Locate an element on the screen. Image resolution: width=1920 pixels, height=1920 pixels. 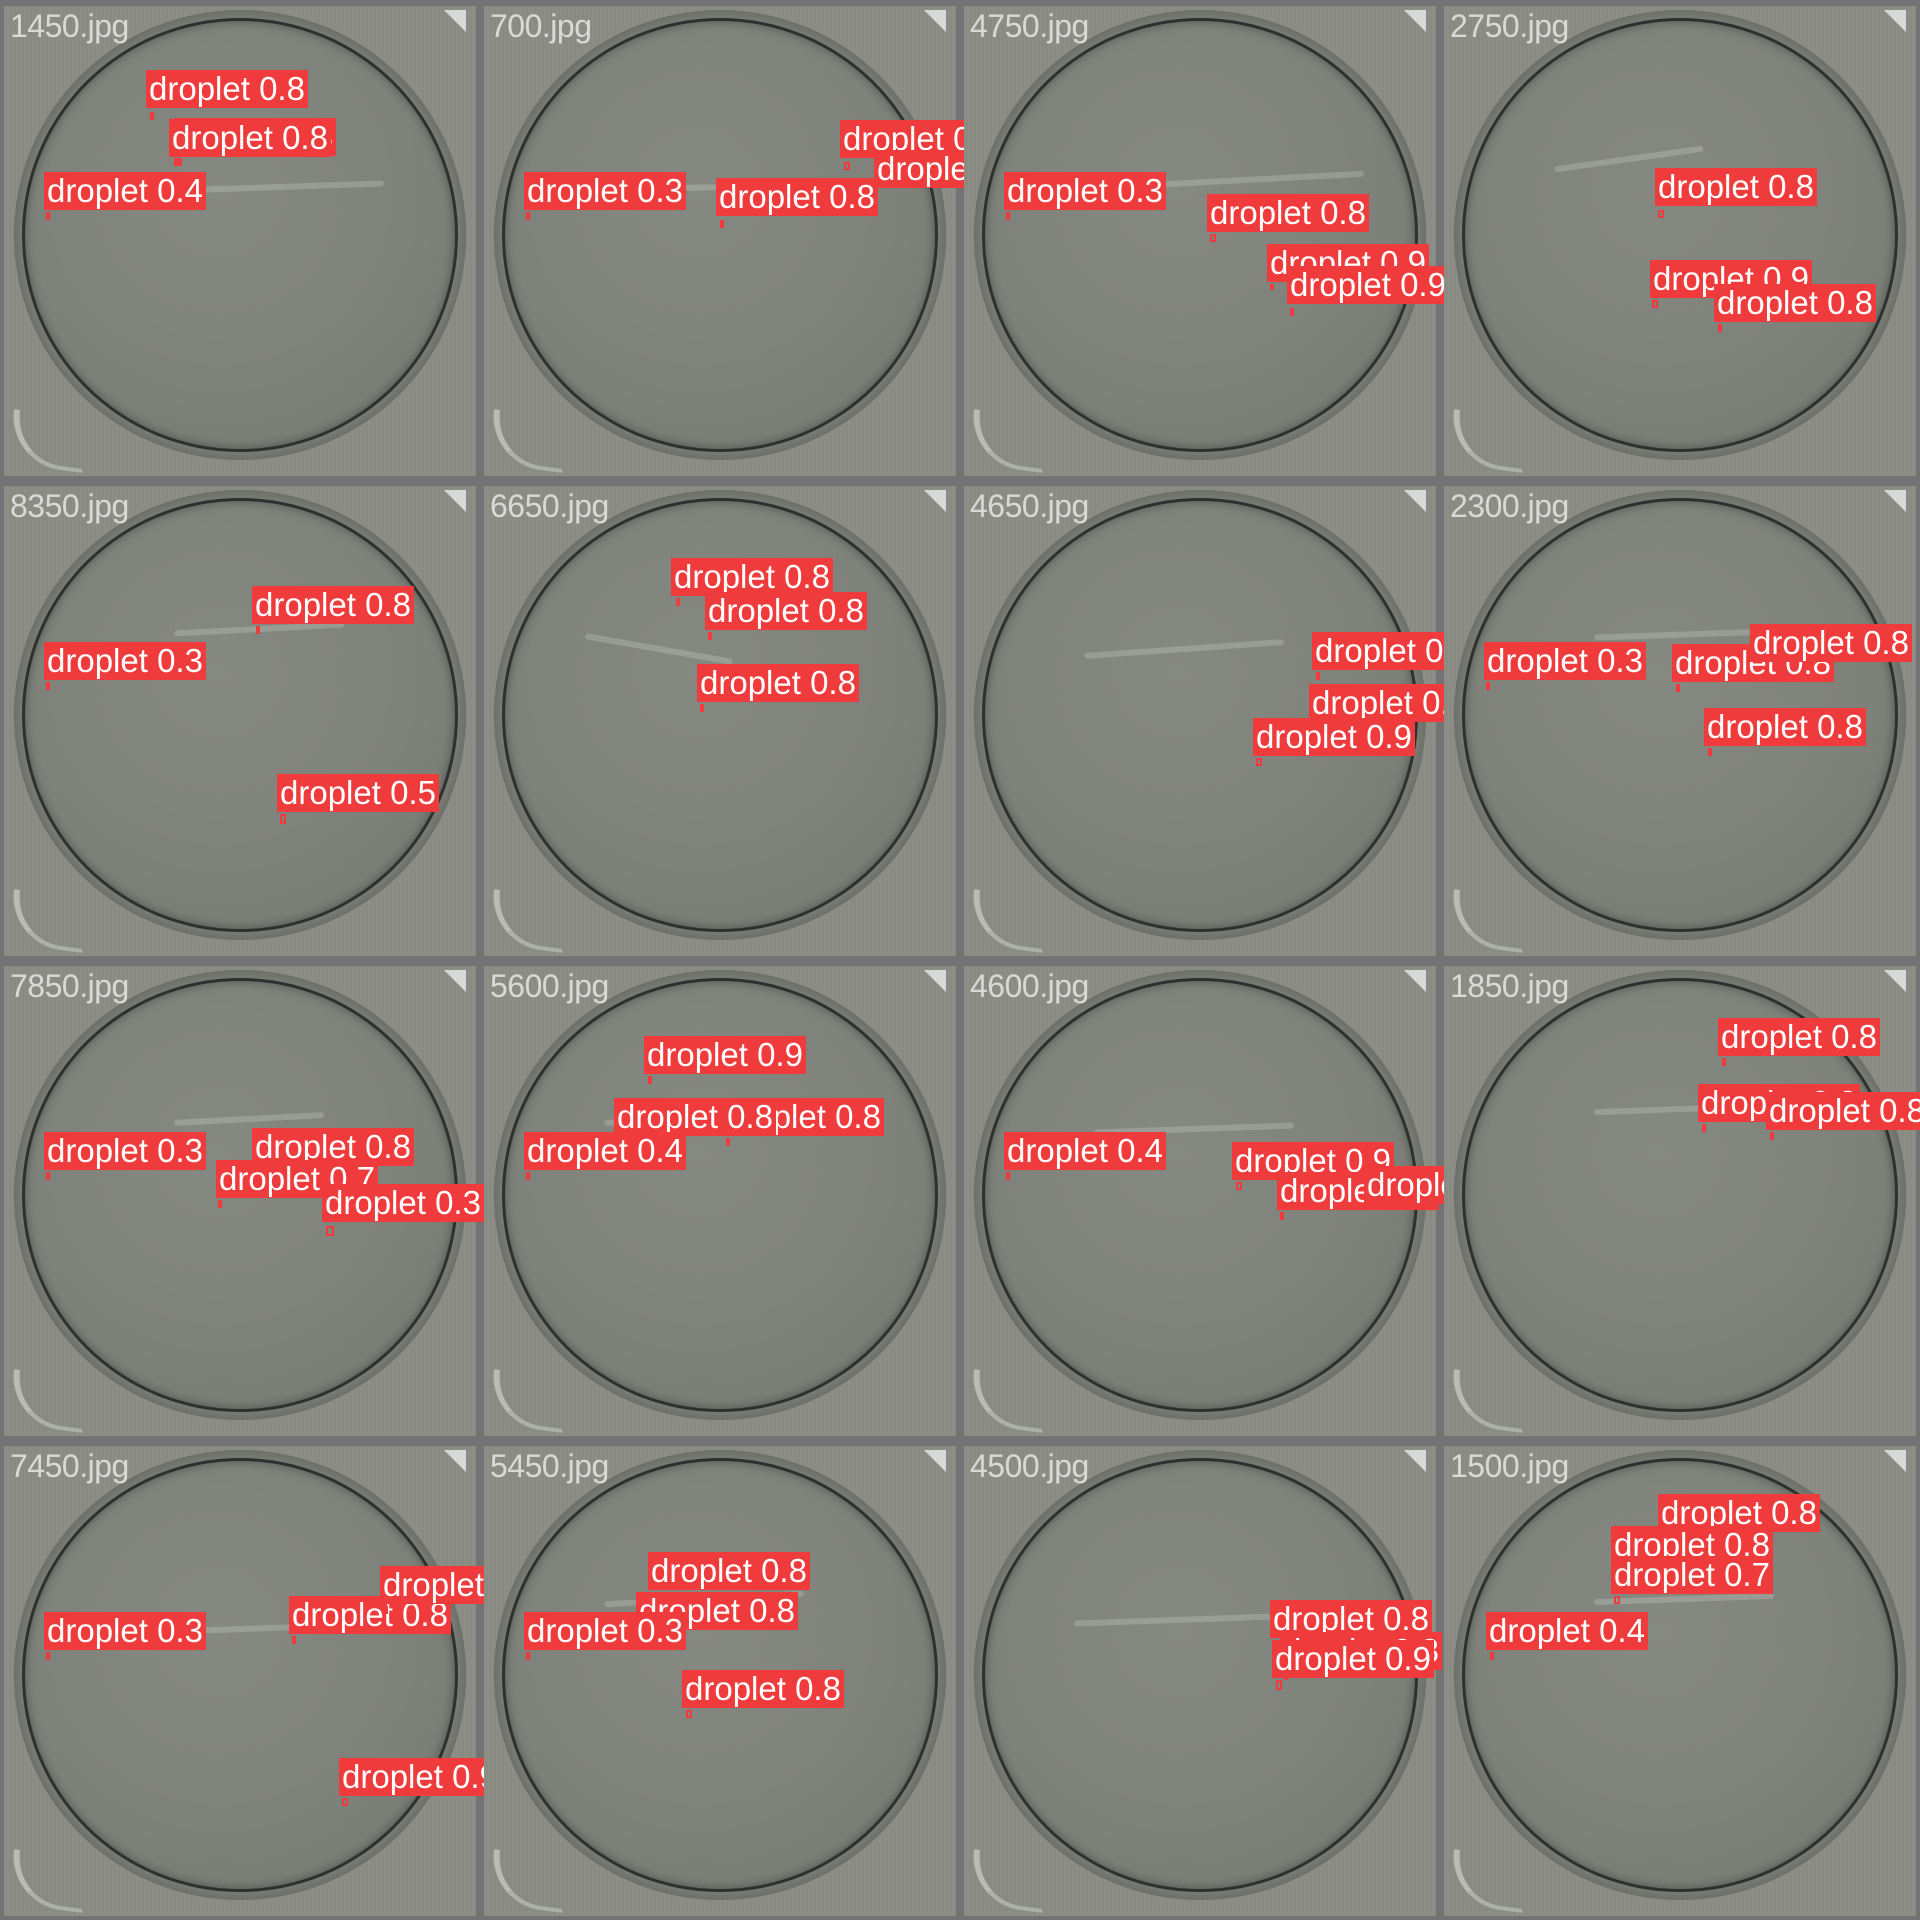
tile-filename: 700.jpg is located at coordinates (541, 26).